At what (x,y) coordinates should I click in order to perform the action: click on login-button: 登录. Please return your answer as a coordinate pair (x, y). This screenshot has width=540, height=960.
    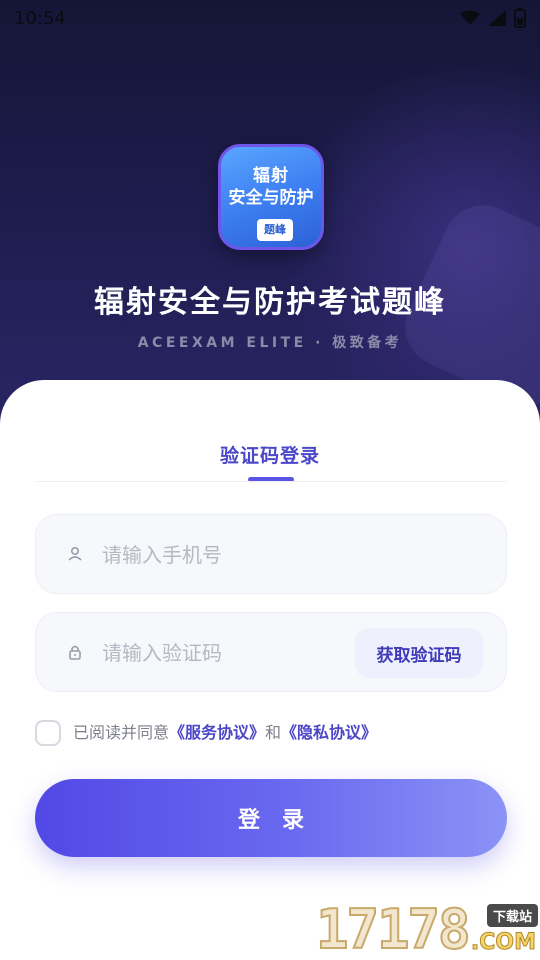
    Looking at the image, I should click on (271, 818).